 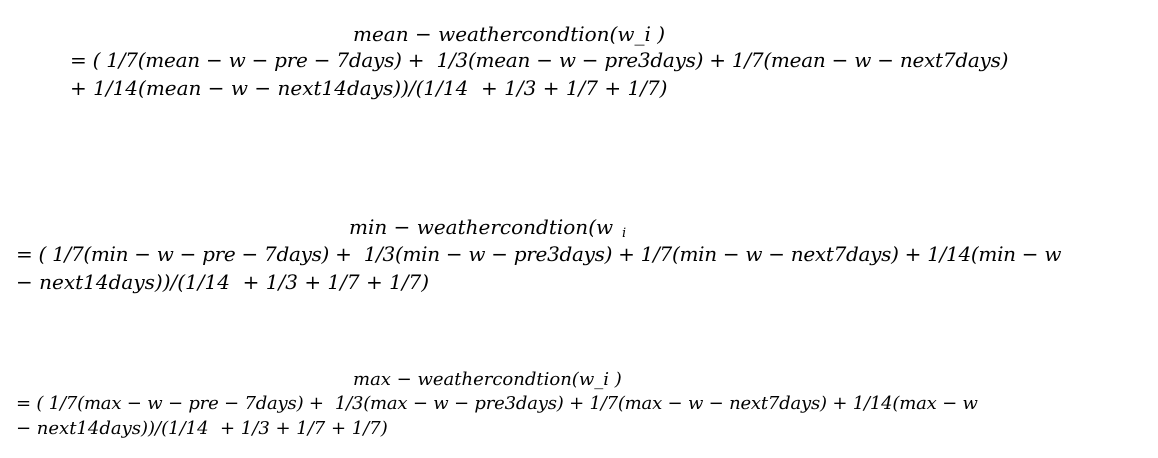 What do you see at coordinates (624, 233) in the screenshot?
I see `equation-min-subscript: i` at bounding box center [624, 233].